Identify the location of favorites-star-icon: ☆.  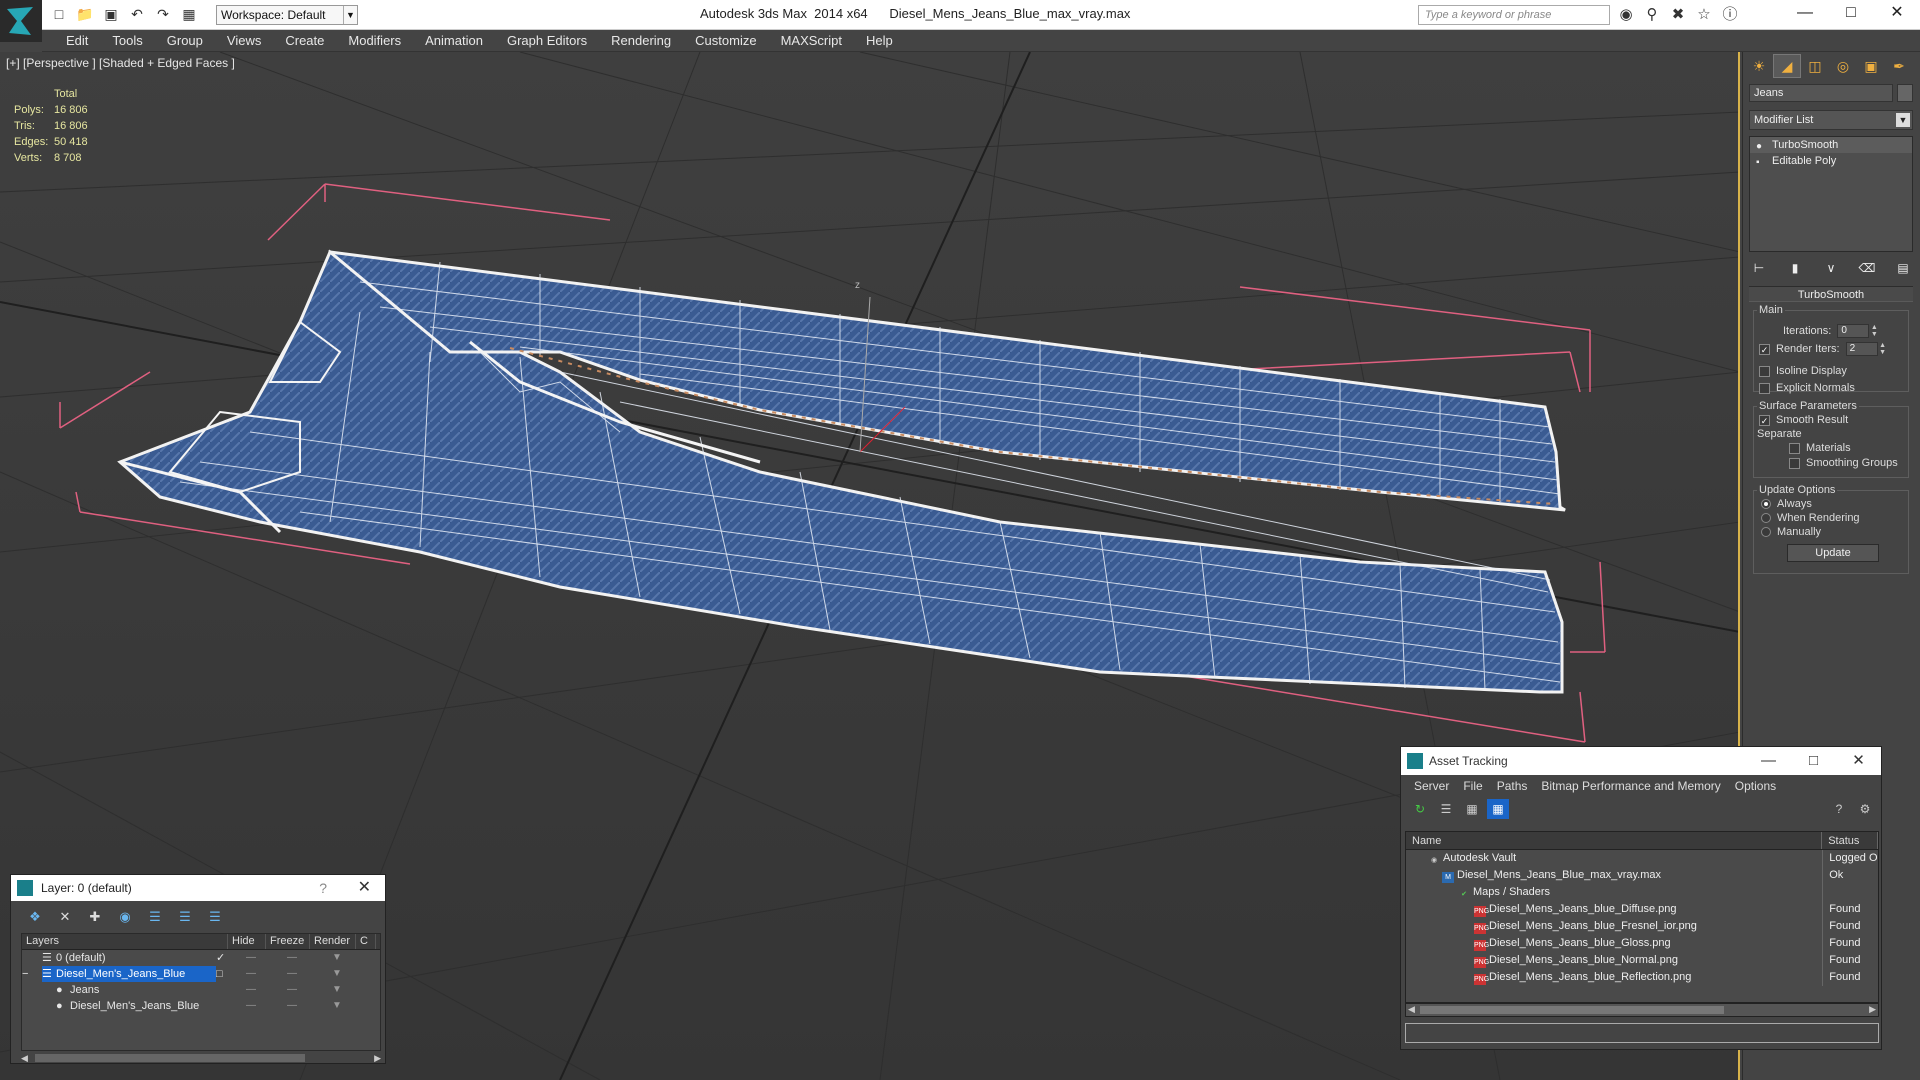
(1704, 15).